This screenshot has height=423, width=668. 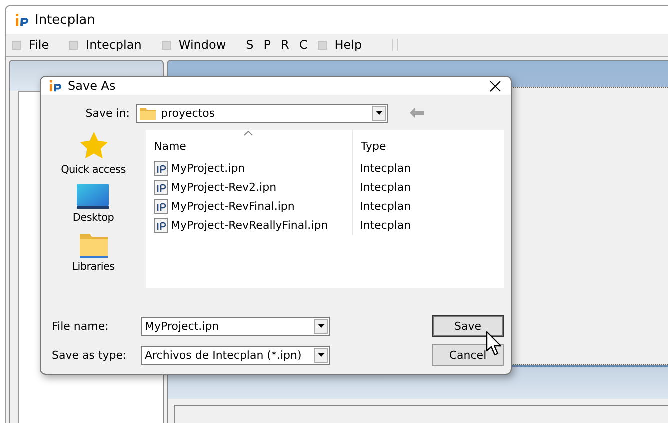 What do you see at coordinates (235, 355) in the screenshot?
I see `save-as-type-dropdown: Archivos de Intecplan (*.ipn)` at bounding box center [235, 355].